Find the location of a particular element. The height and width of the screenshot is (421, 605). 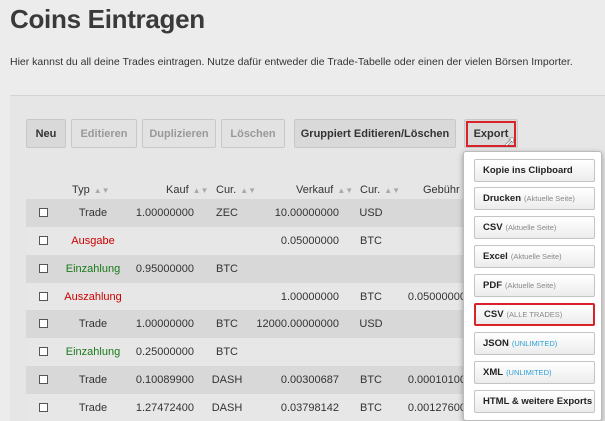

export-menu-item-label: JSON is located at coordinates (496, 343).